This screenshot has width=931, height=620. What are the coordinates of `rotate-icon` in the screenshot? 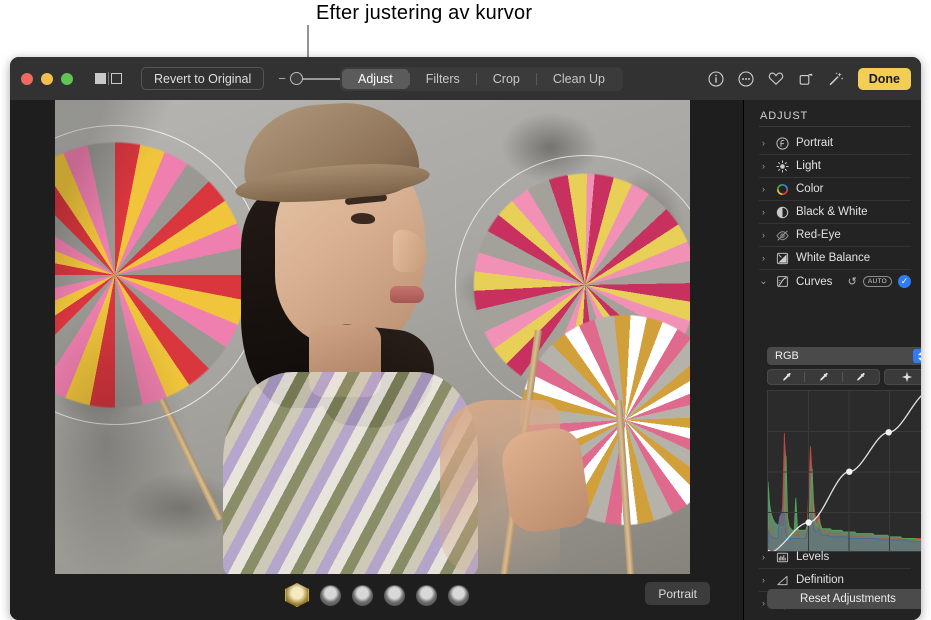 It's located at (806, 78).